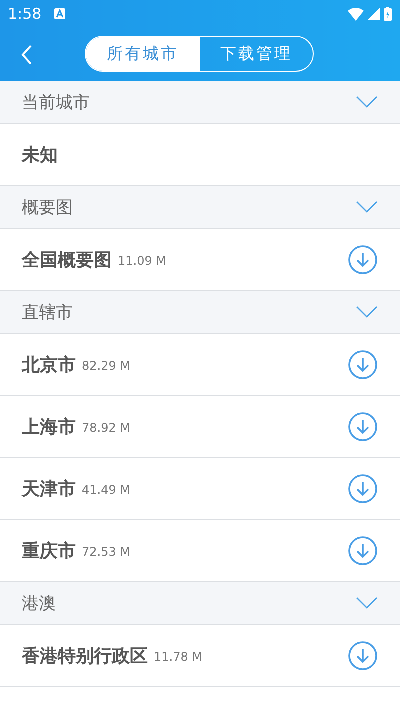 The height and width of the screenshot is (711, 400). I want to click on city-name: 全国概要图, so click(67, 260).